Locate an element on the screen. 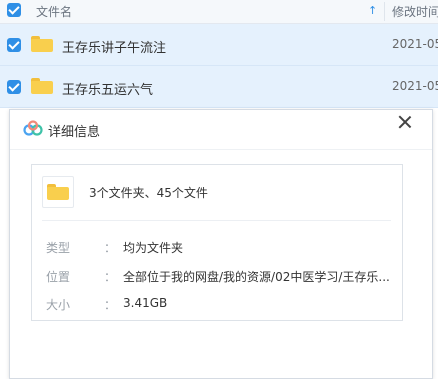 This screenshot has width=438, height=379. dialog-header: 详细信息 is located at coordinates (221, 130).